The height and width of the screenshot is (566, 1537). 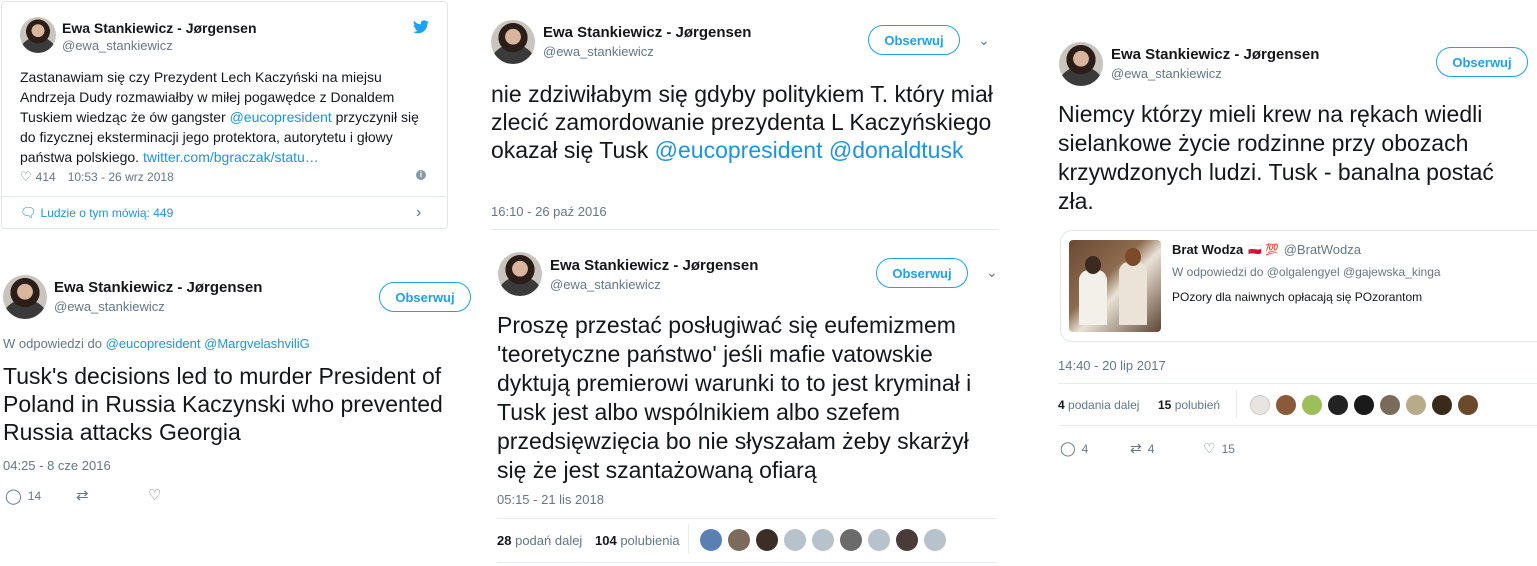 I want to click on retweet-action: ⇄, so click(x=82, y=495).